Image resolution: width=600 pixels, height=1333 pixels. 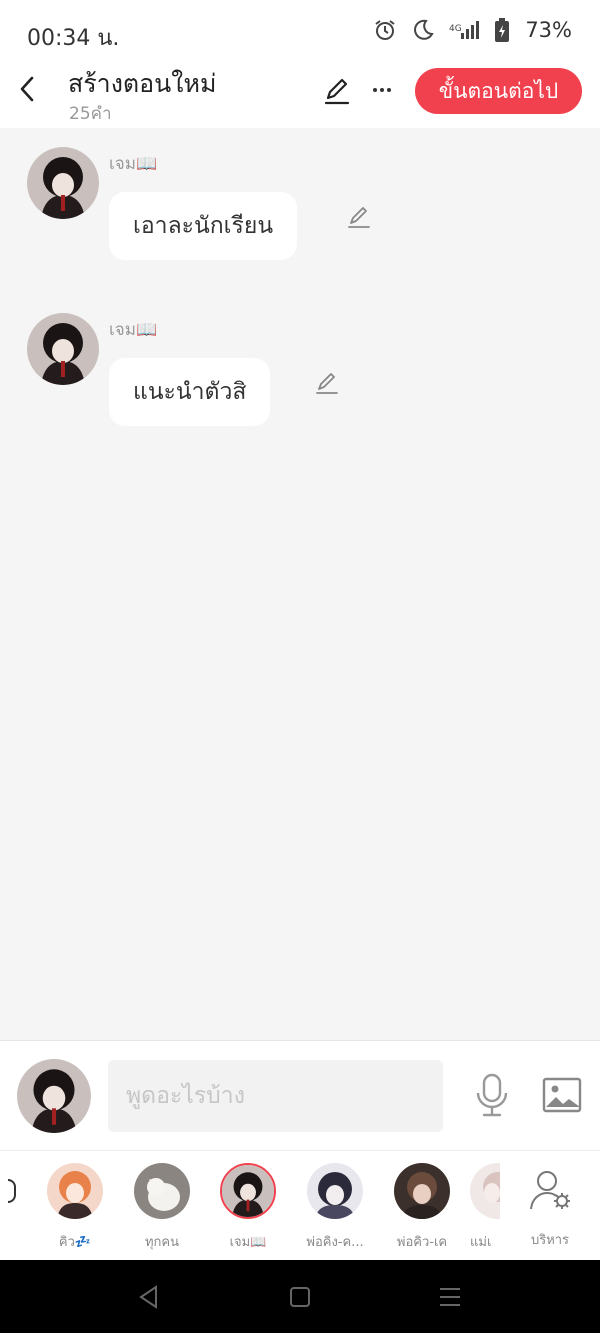 I want to click on system-nav-bar, so click(x=300, y=1296).